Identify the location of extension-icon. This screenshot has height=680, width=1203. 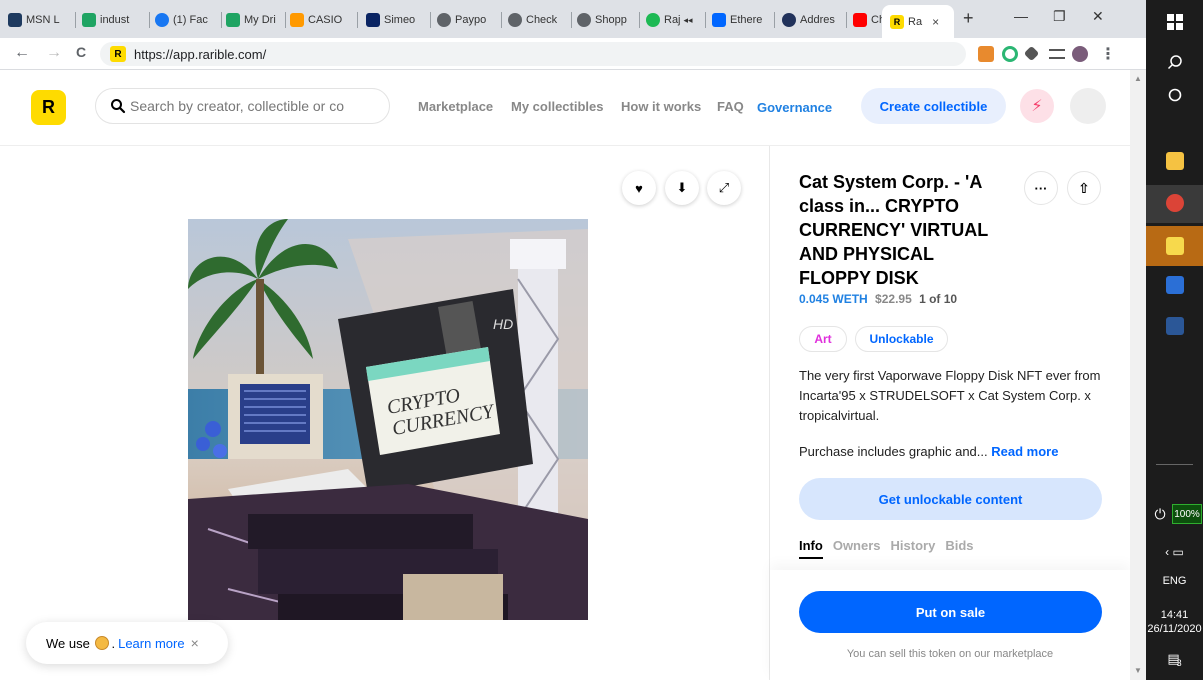
(1010, 54).